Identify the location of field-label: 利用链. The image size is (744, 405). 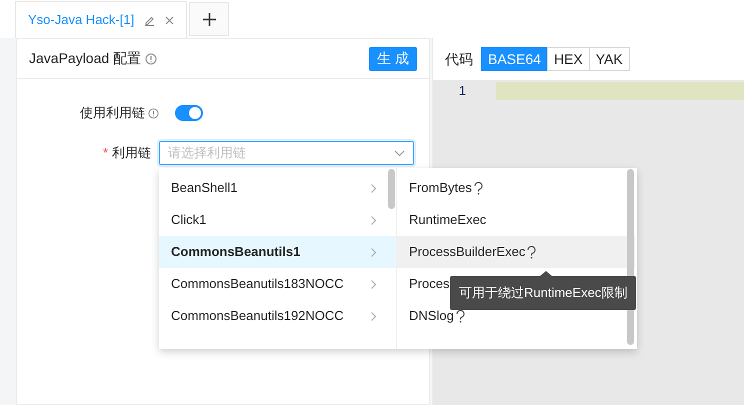
(131, 153).